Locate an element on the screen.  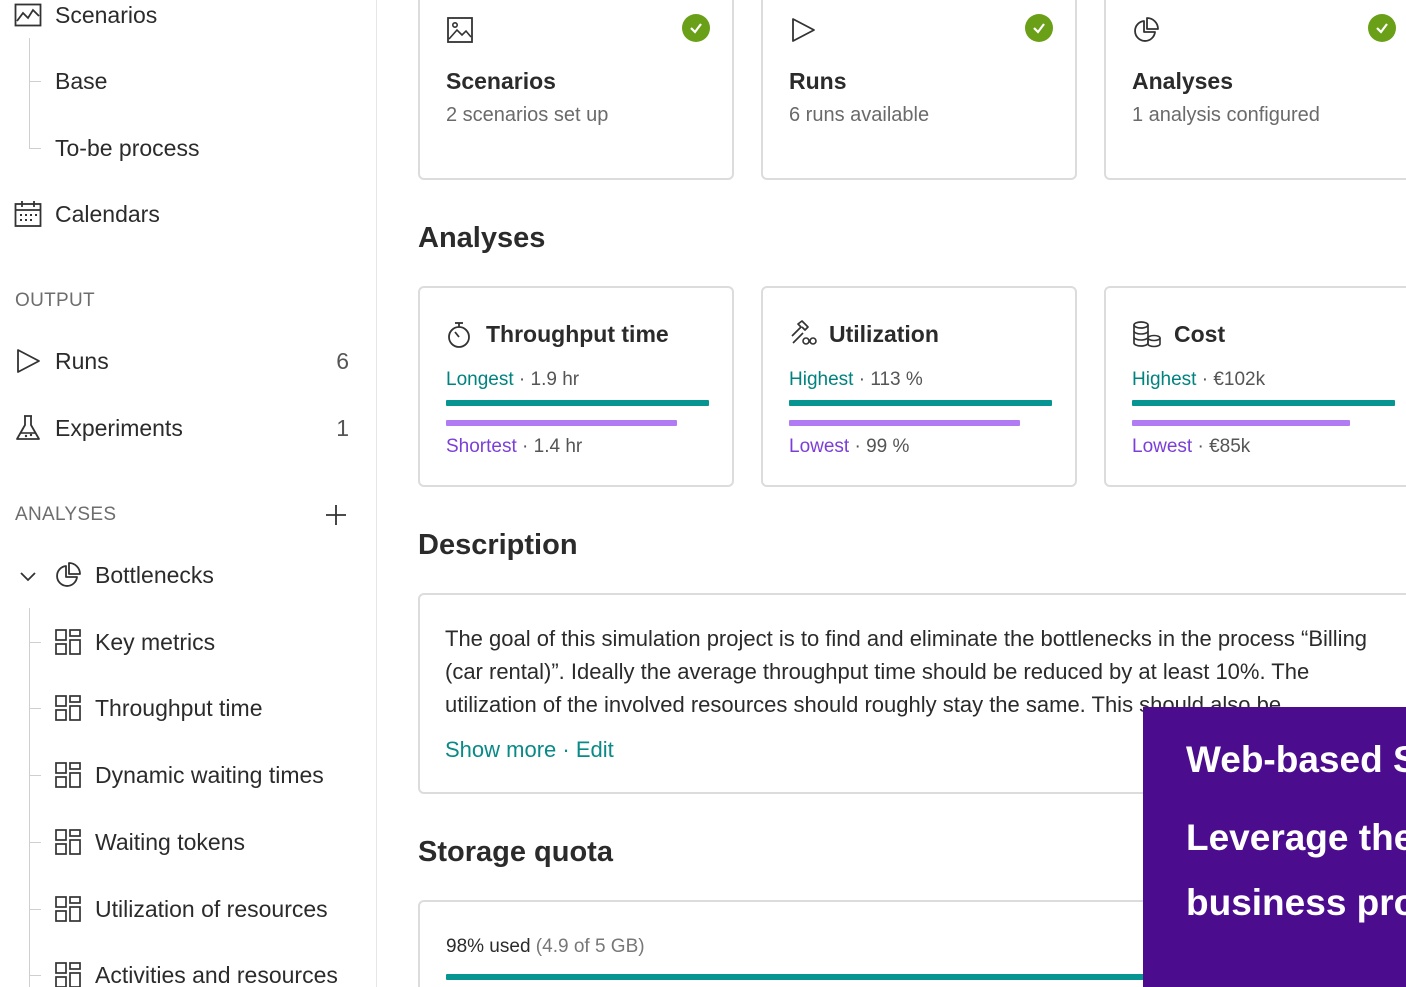
description-actions: Show more · Edit is located at coordinates (529, 750).